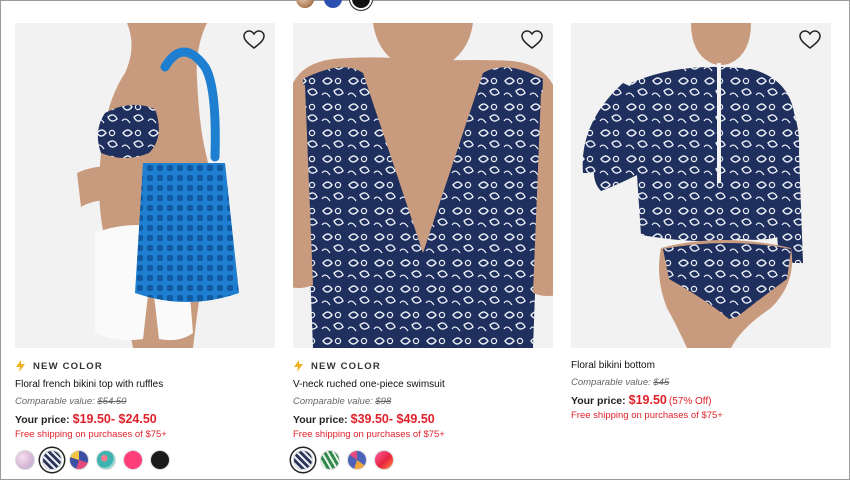 This screenshot has height=480, width=850. What do you see at coordinates (384, 460) in the screenshot?
I see `swatch-red-pink` at bounding box center [384, 460].